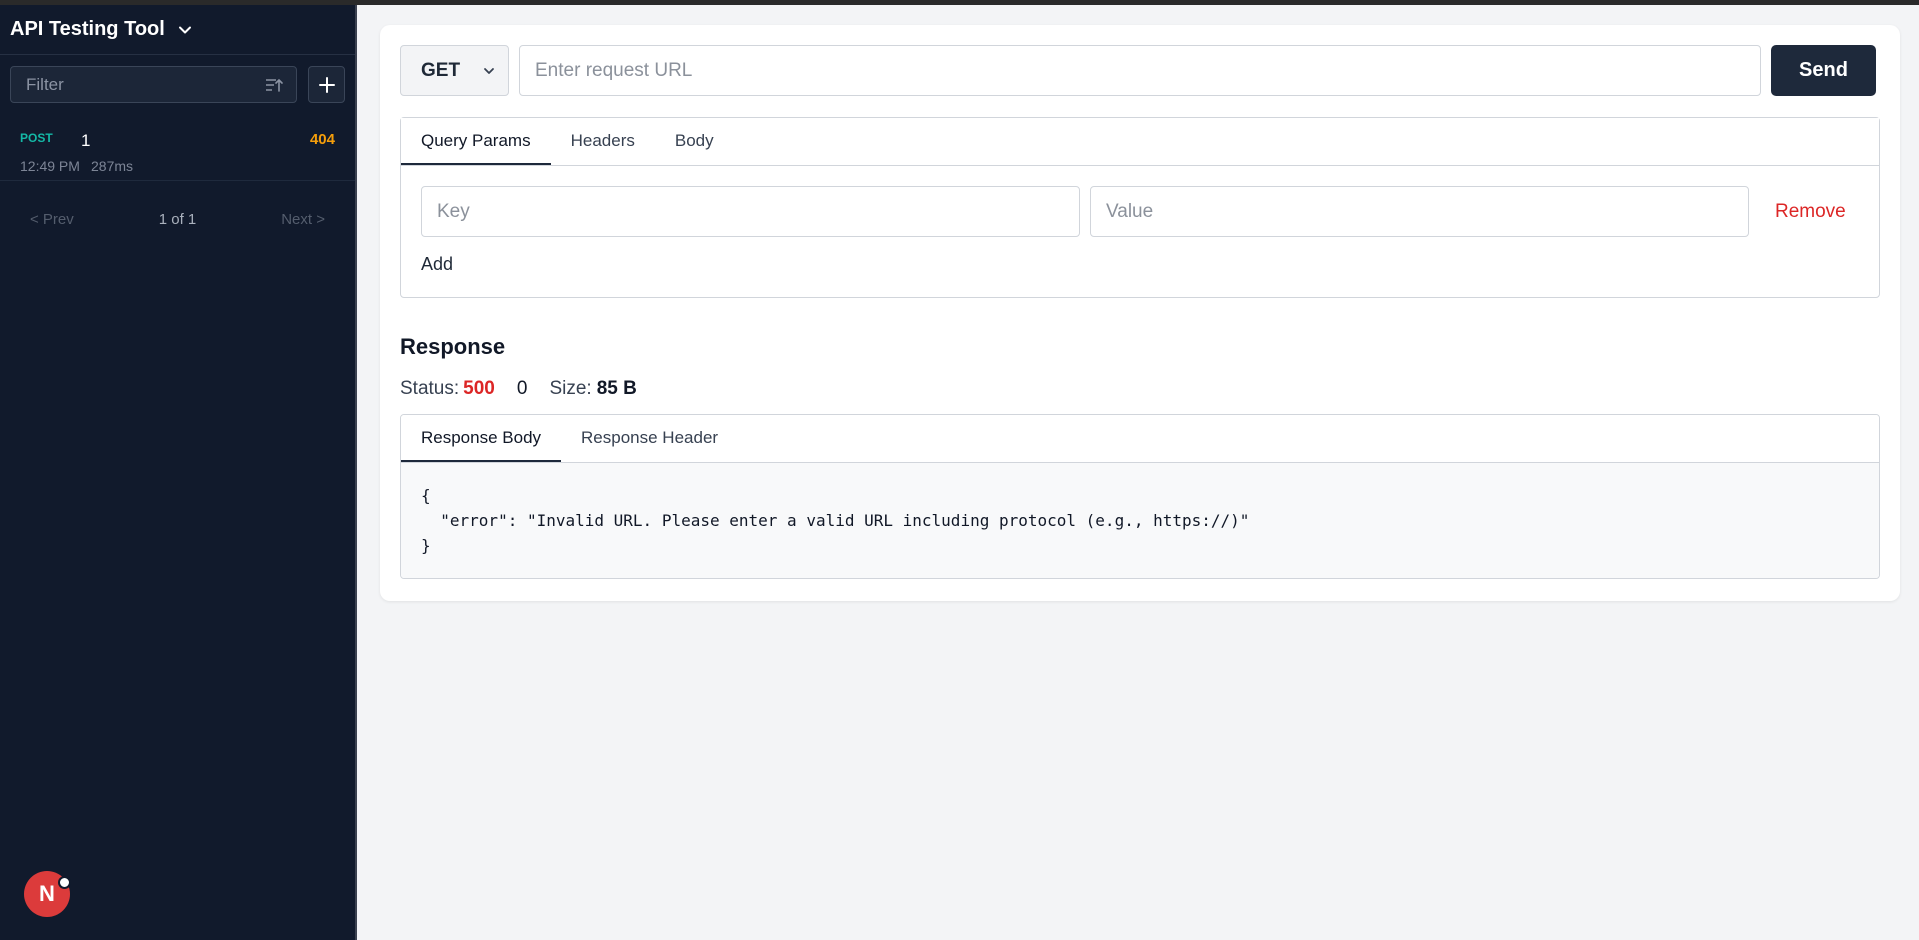  What do you see at coordinates (441, 70) in the screenshot?
I see `method-value: GET` at bounding box center [441, 70].